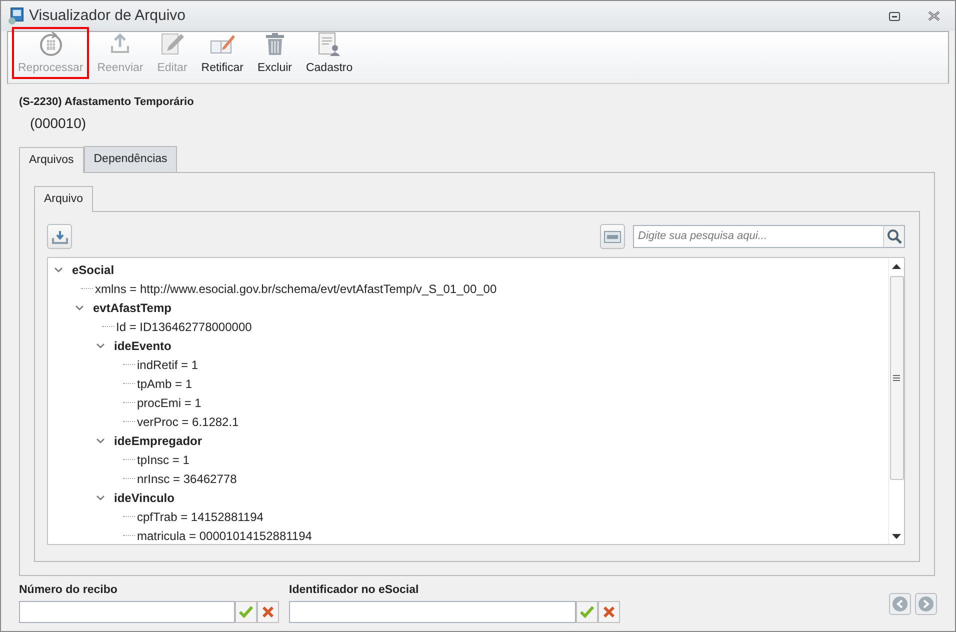  I want to click on scroll-down-icon, so click(896, 536).